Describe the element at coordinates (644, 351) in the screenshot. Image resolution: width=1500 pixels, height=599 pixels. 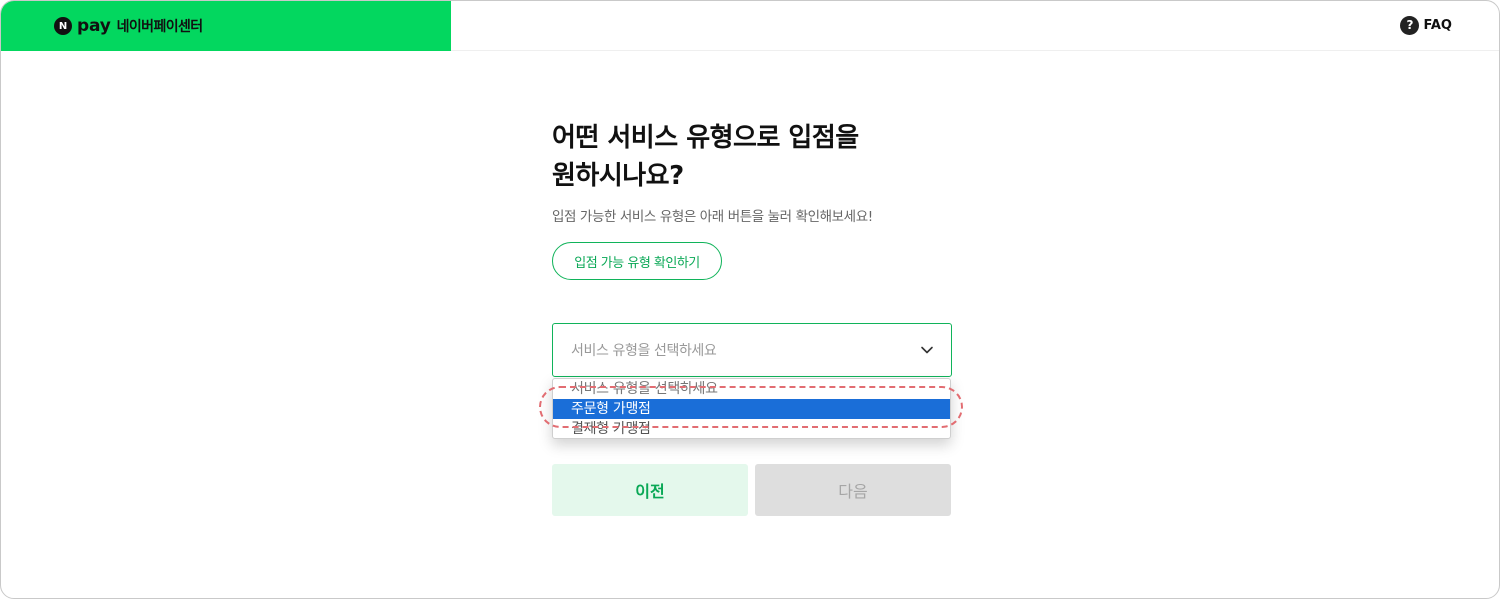
I see `select-placeholder: 서비스 유형을 선택하세요` at that location.